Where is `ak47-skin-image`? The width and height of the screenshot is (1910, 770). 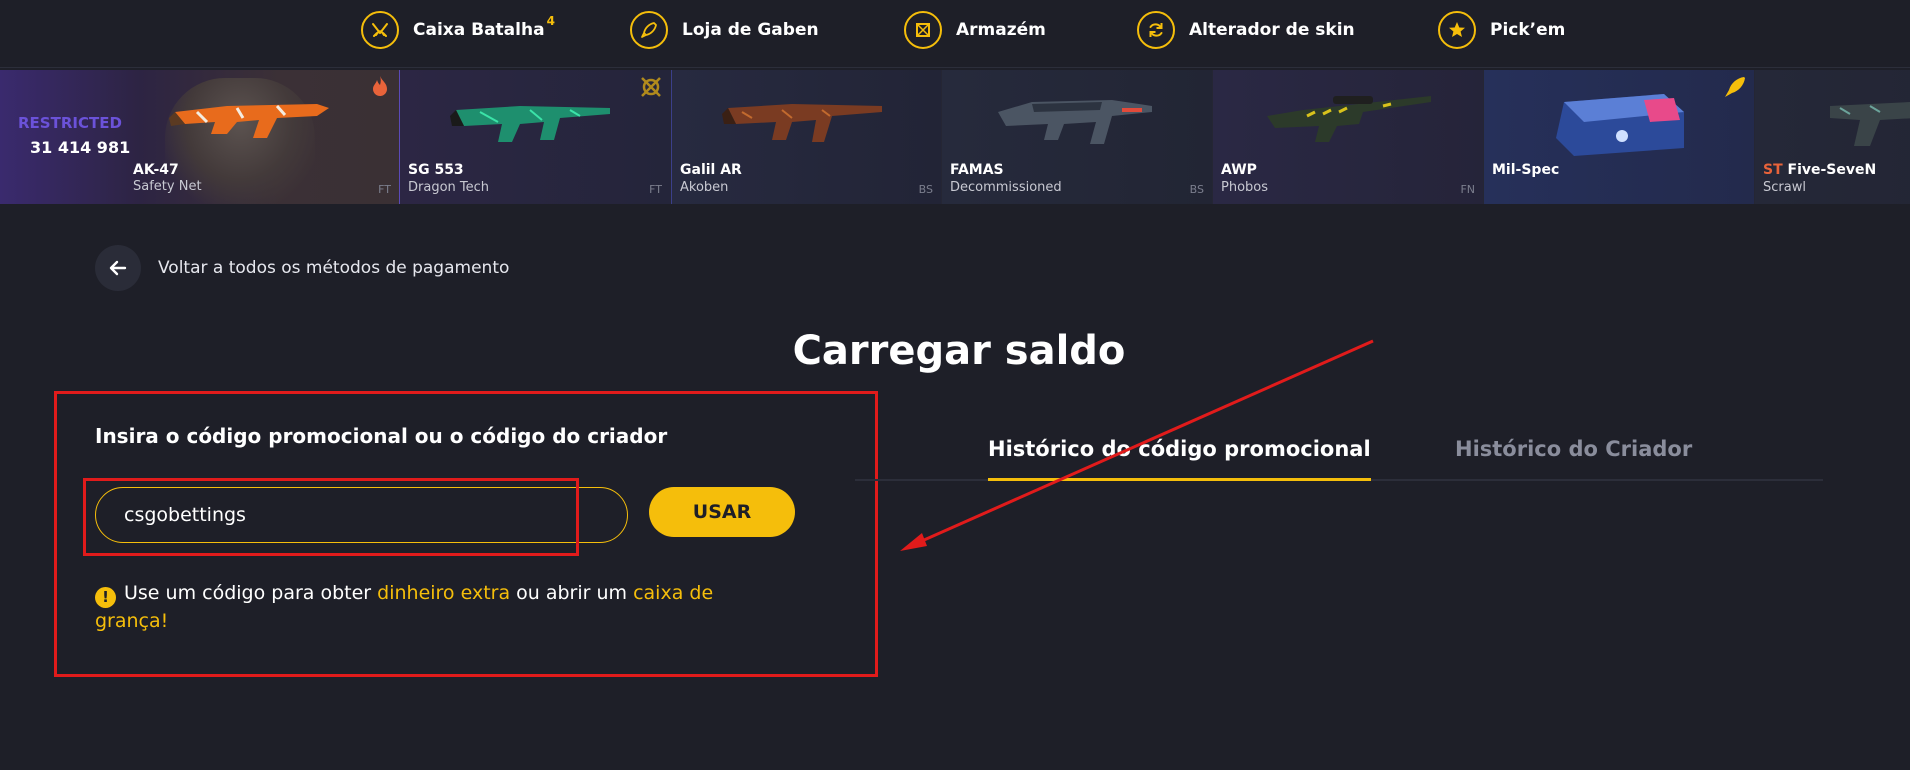 ak47-skin-image is located at coordinates (249, 121).